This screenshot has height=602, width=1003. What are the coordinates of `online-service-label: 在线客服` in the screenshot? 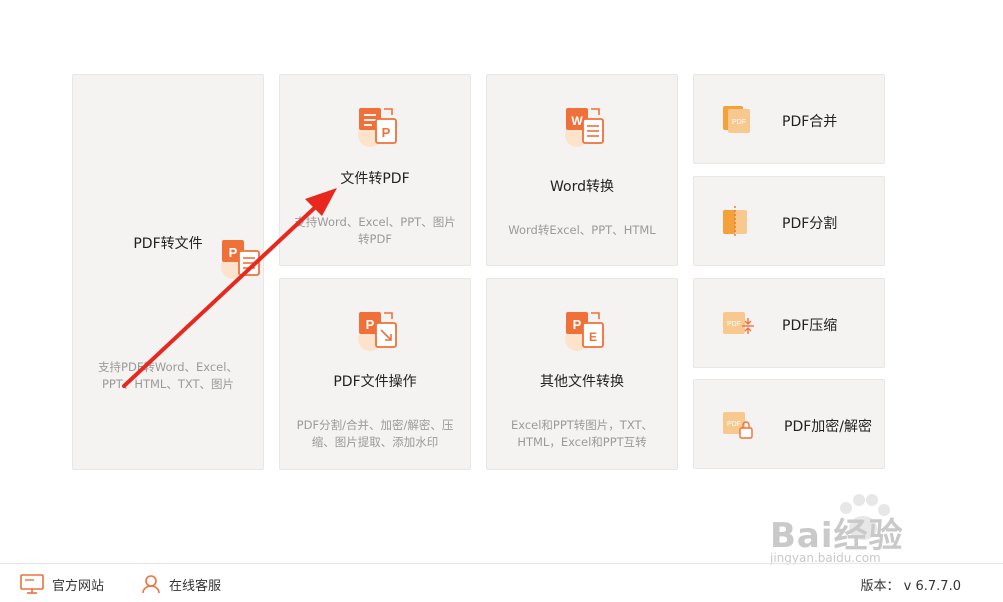 It's located at (195, 586).